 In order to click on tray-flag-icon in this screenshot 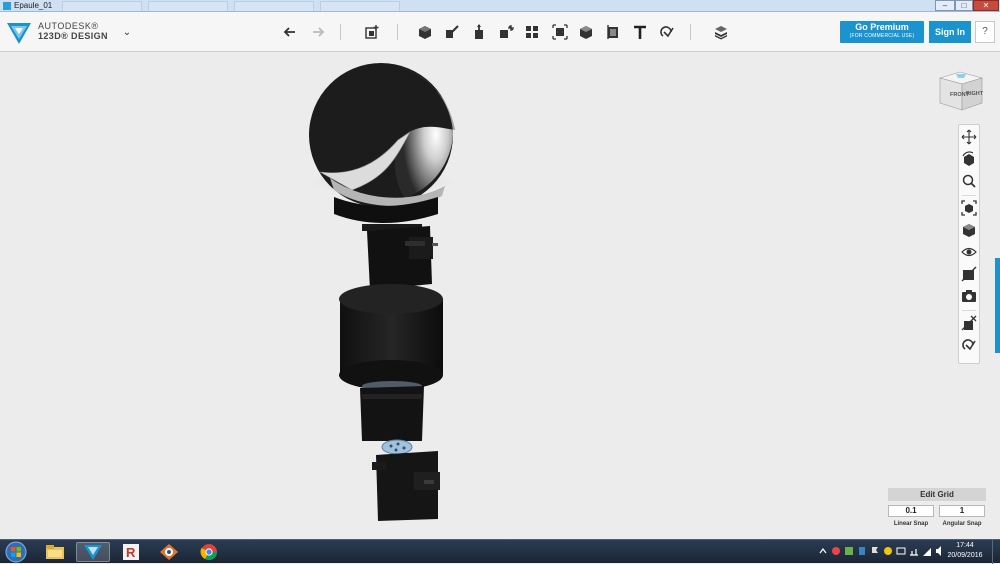, I will do `click(875, 551)`.